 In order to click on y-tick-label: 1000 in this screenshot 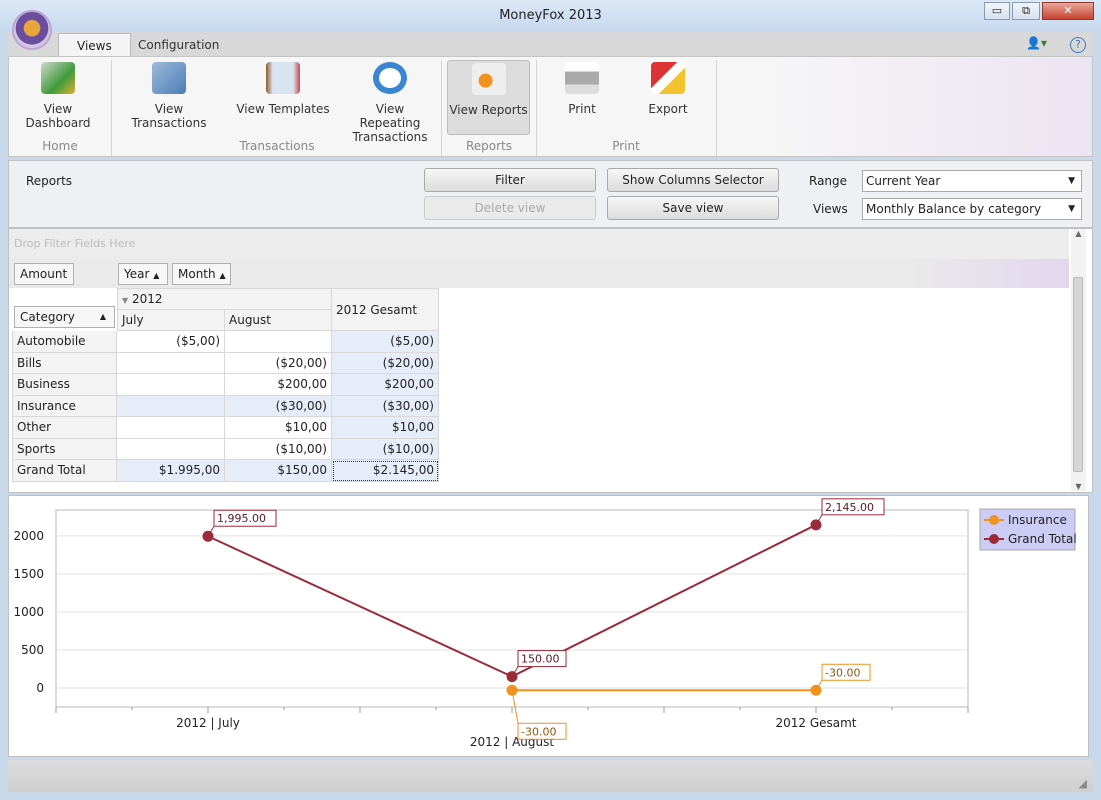, I will do `click(28, 612)`.